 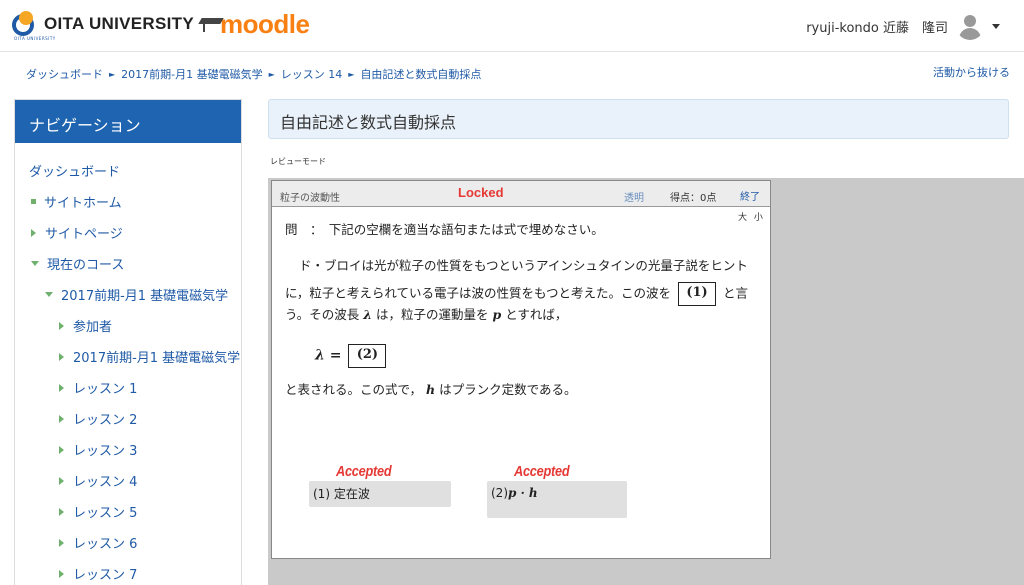 I want to click on navigation-title: ナビゲーション, so click(x=128, y=121).